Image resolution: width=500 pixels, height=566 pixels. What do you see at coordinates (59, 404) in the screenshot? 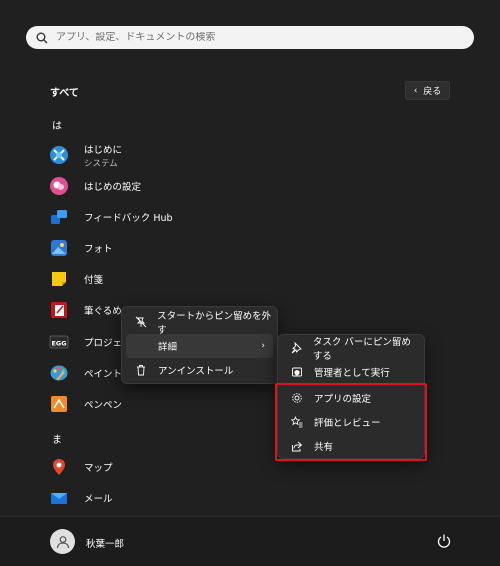
I see `penpen-icon` at bounding box center [59, 404].